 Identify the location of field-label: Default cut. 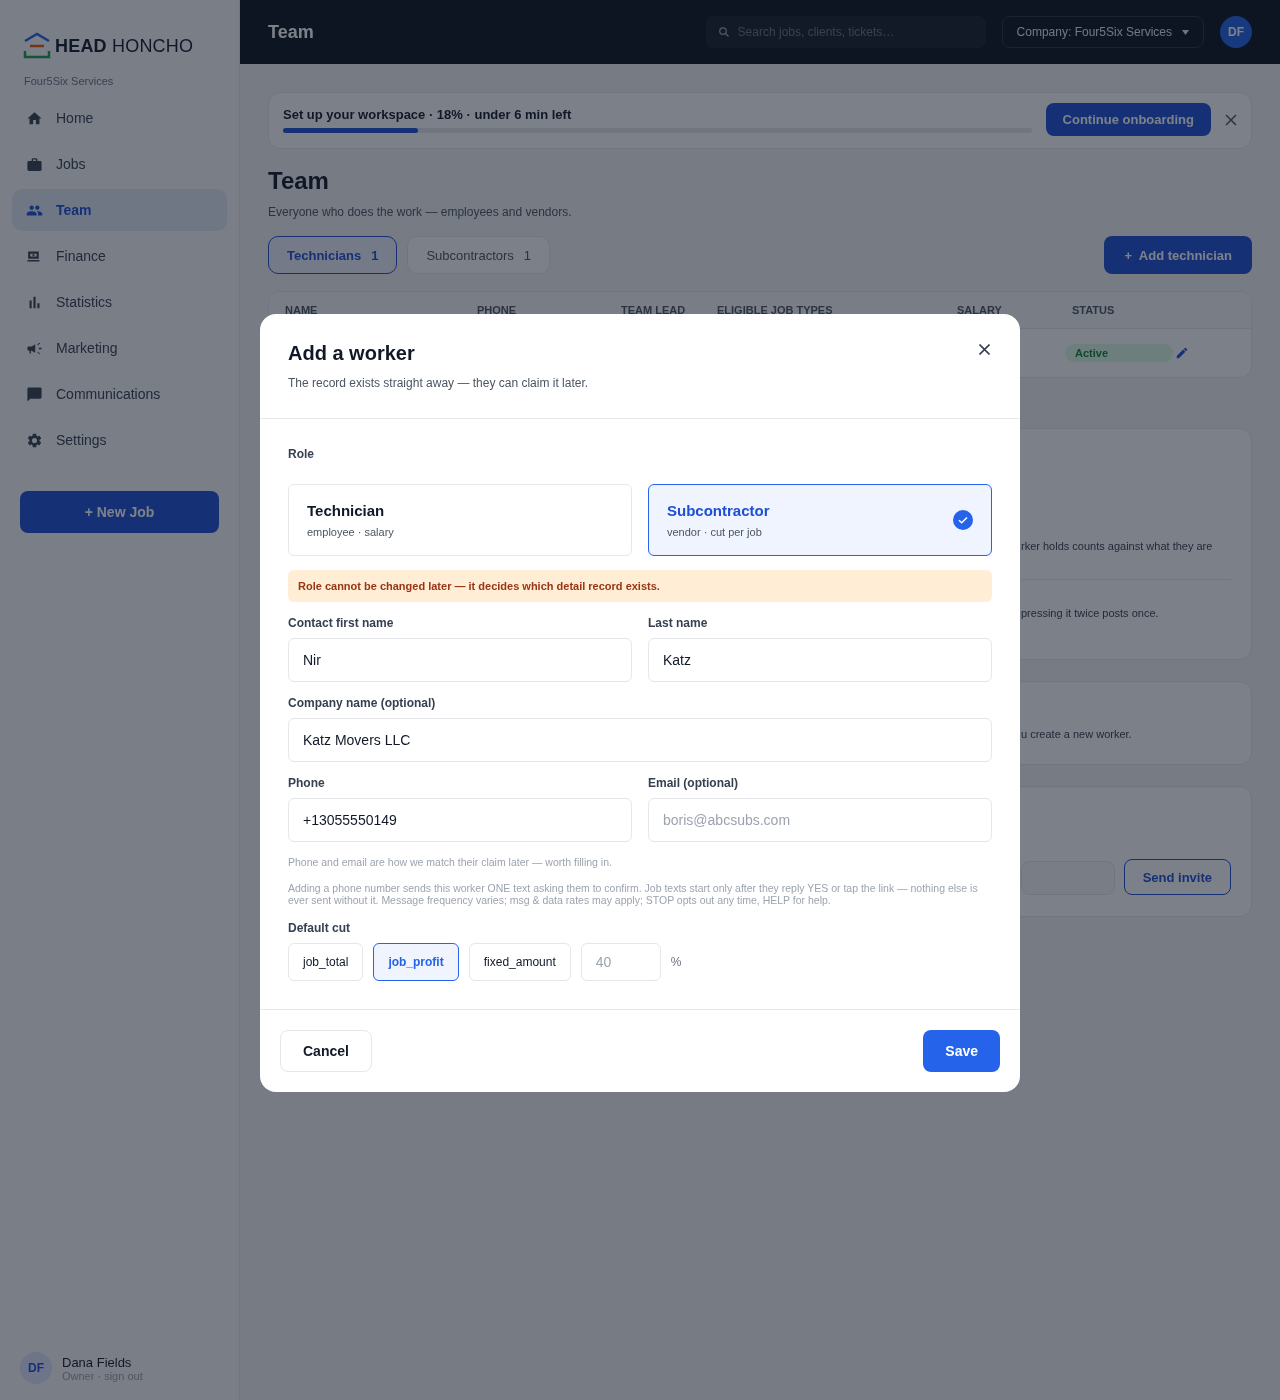
(319, 928).